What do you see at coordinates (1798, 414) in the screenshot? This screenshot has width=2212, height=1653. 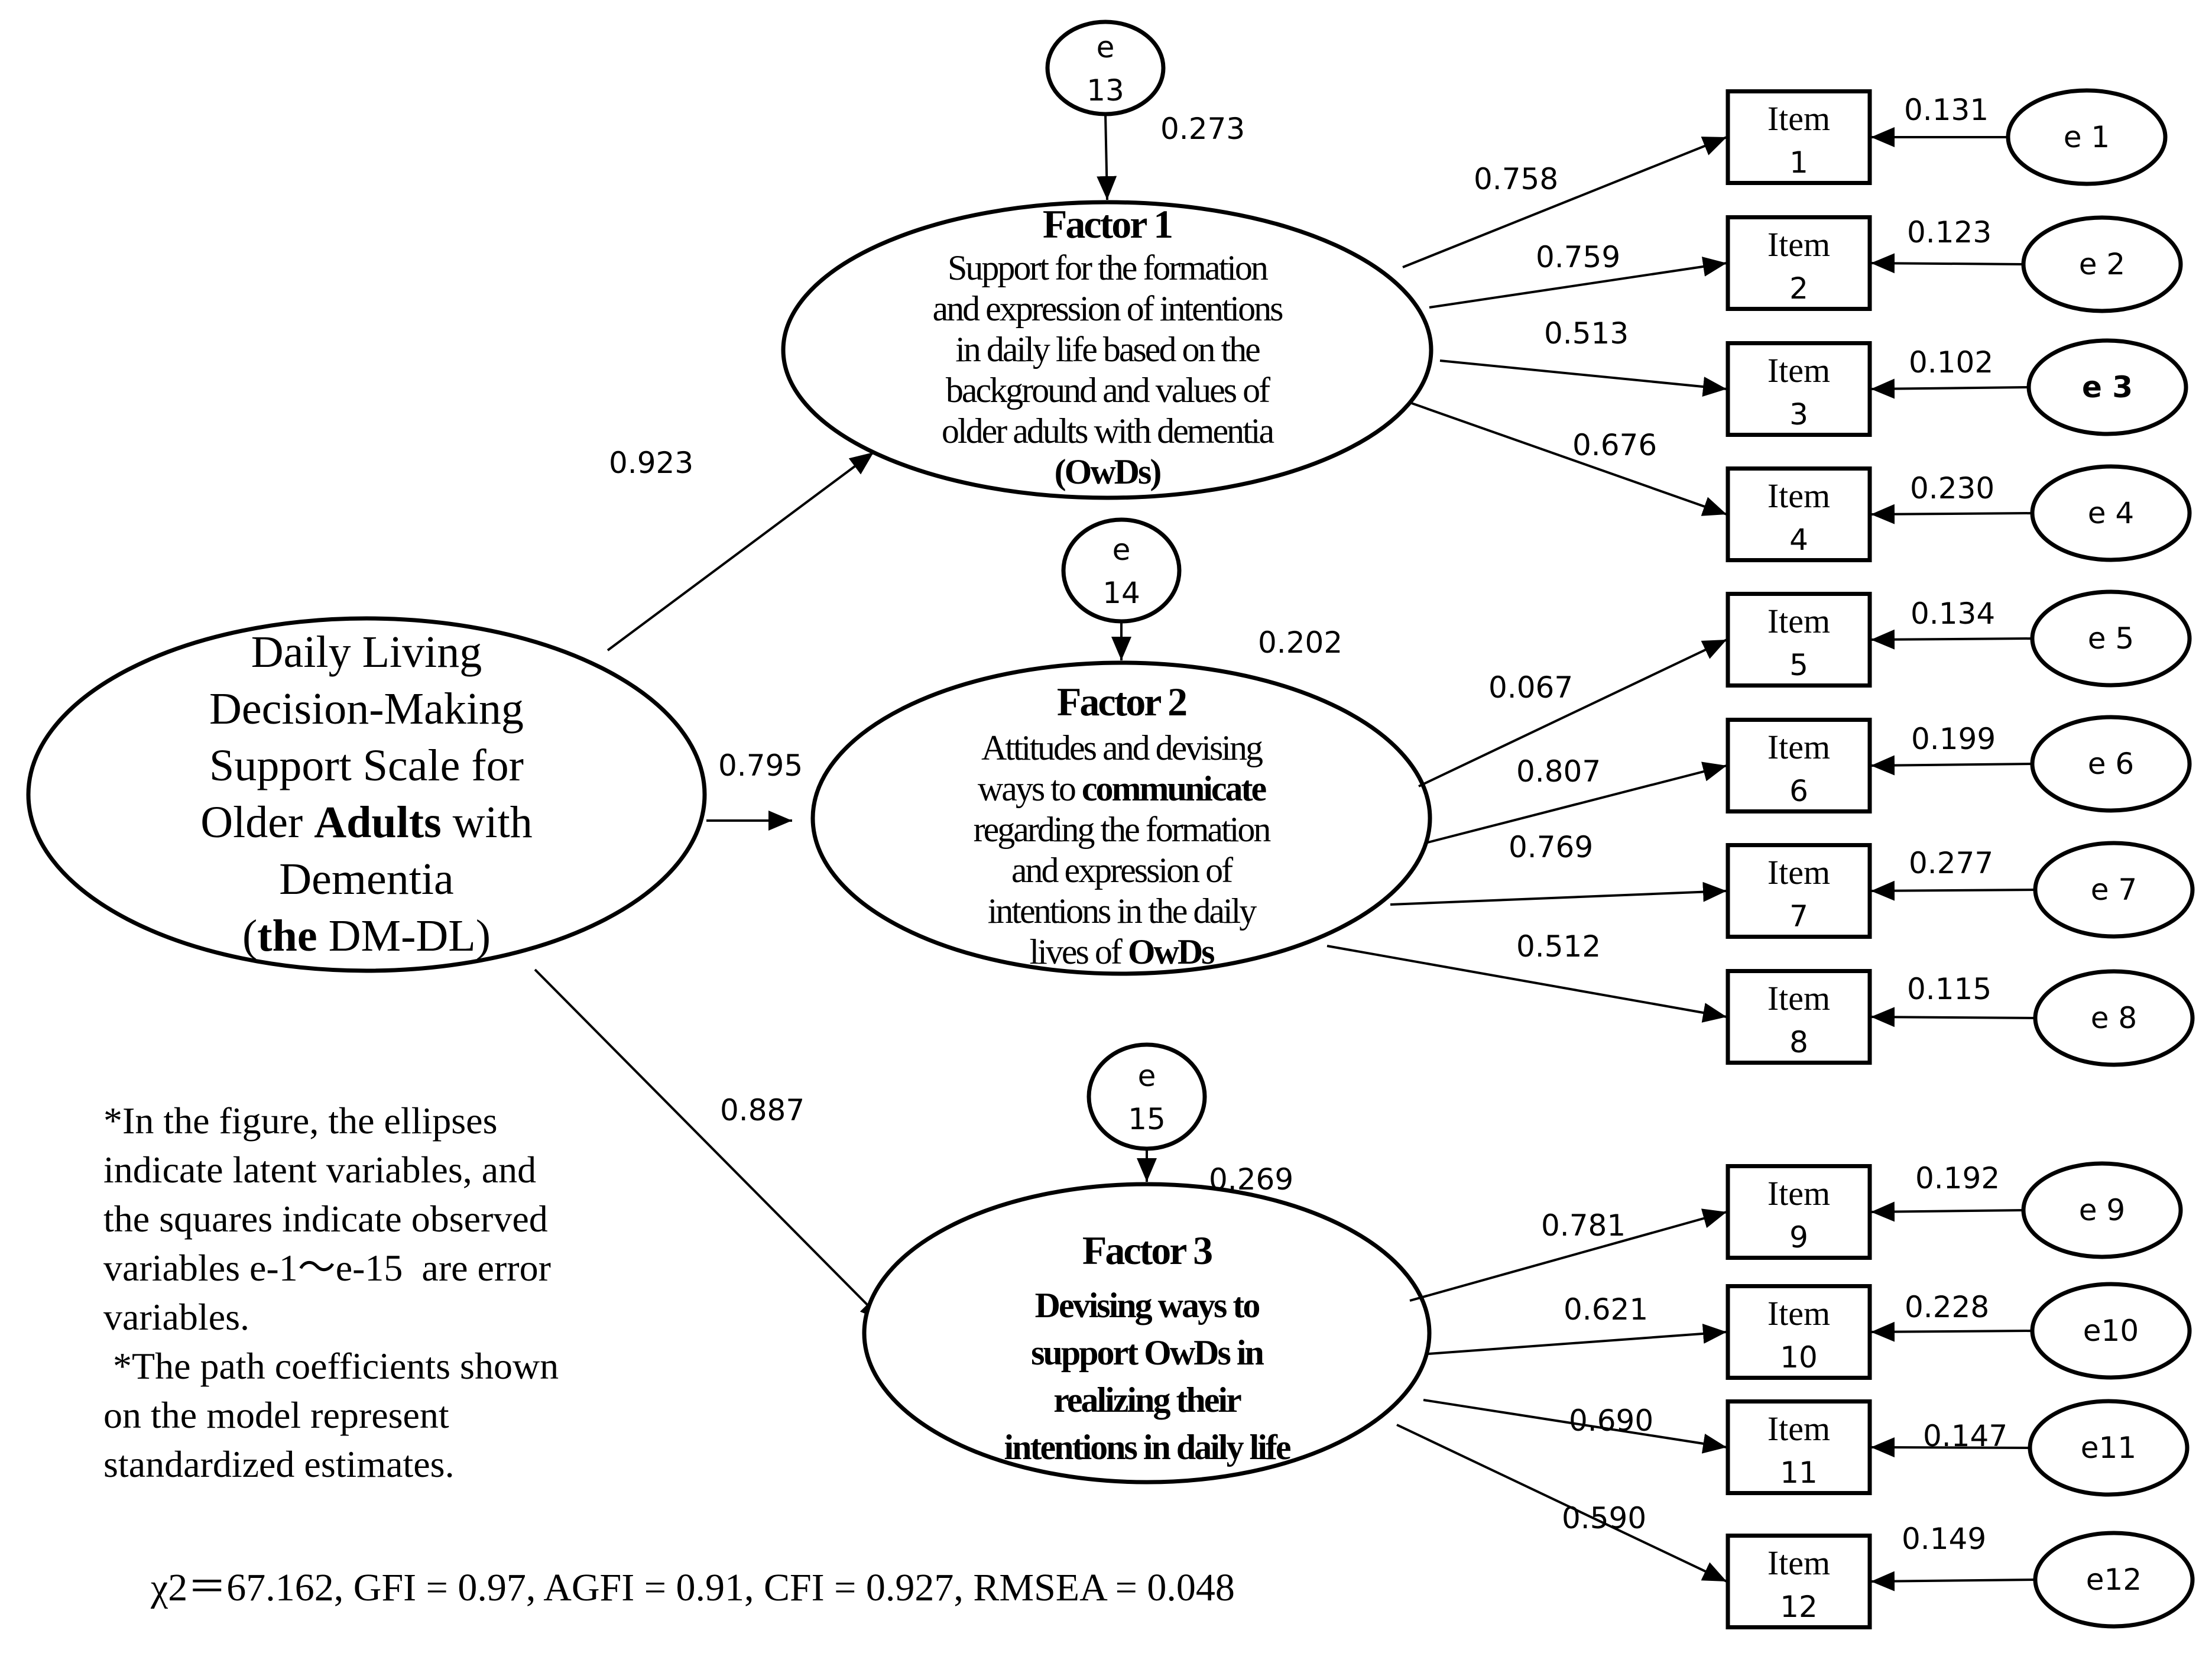 I see `item-number: 3` at bounding box center [1798, 414].